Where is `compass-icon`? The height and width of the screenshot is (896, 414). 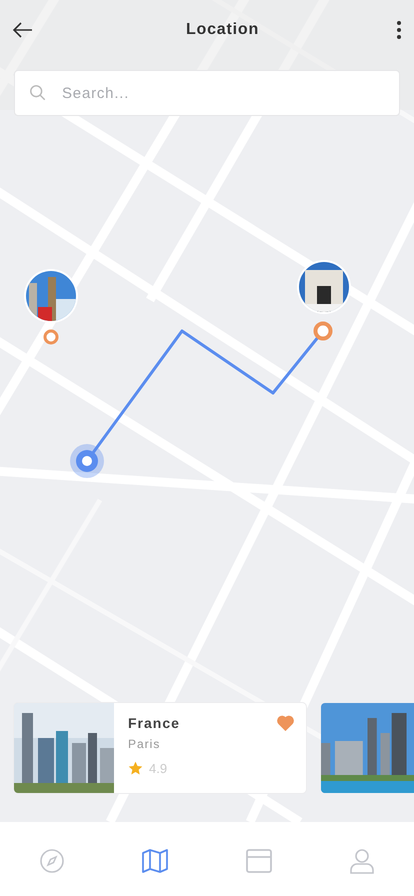 compass-icon is located at coordinates (51, 861).